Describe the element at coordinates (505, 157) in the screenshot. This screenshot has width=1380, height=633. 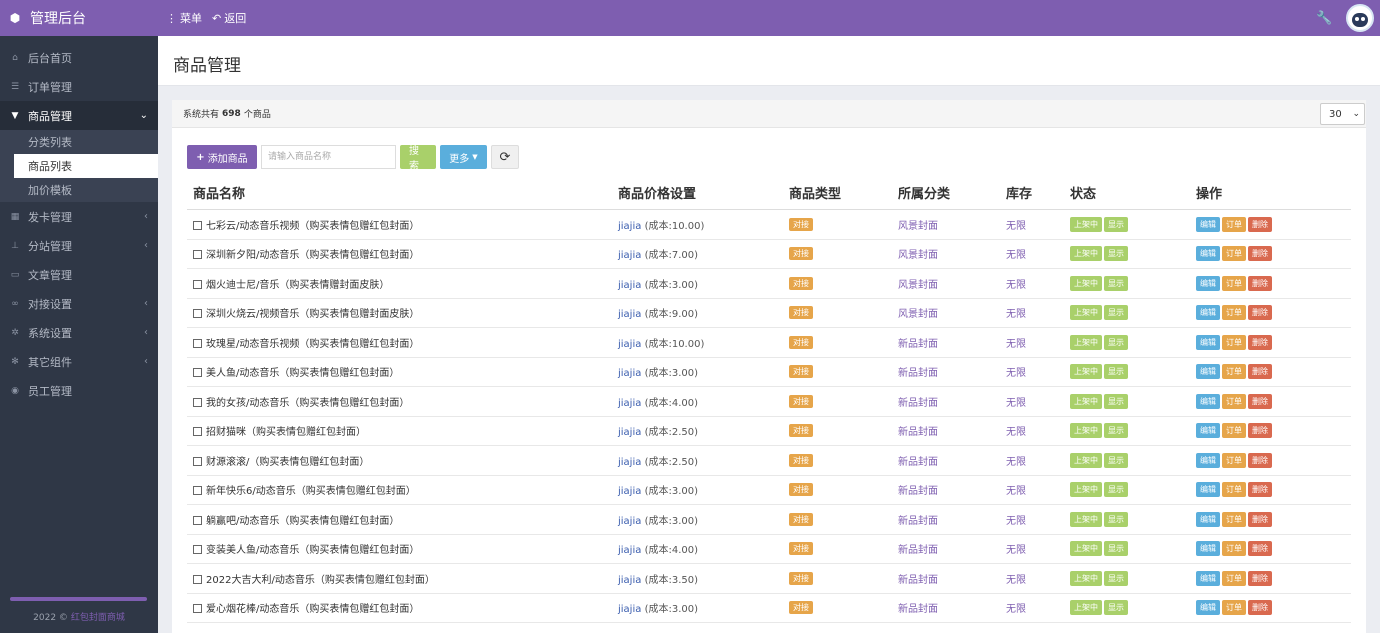
I see `refresh-button: ⟳` at that location.